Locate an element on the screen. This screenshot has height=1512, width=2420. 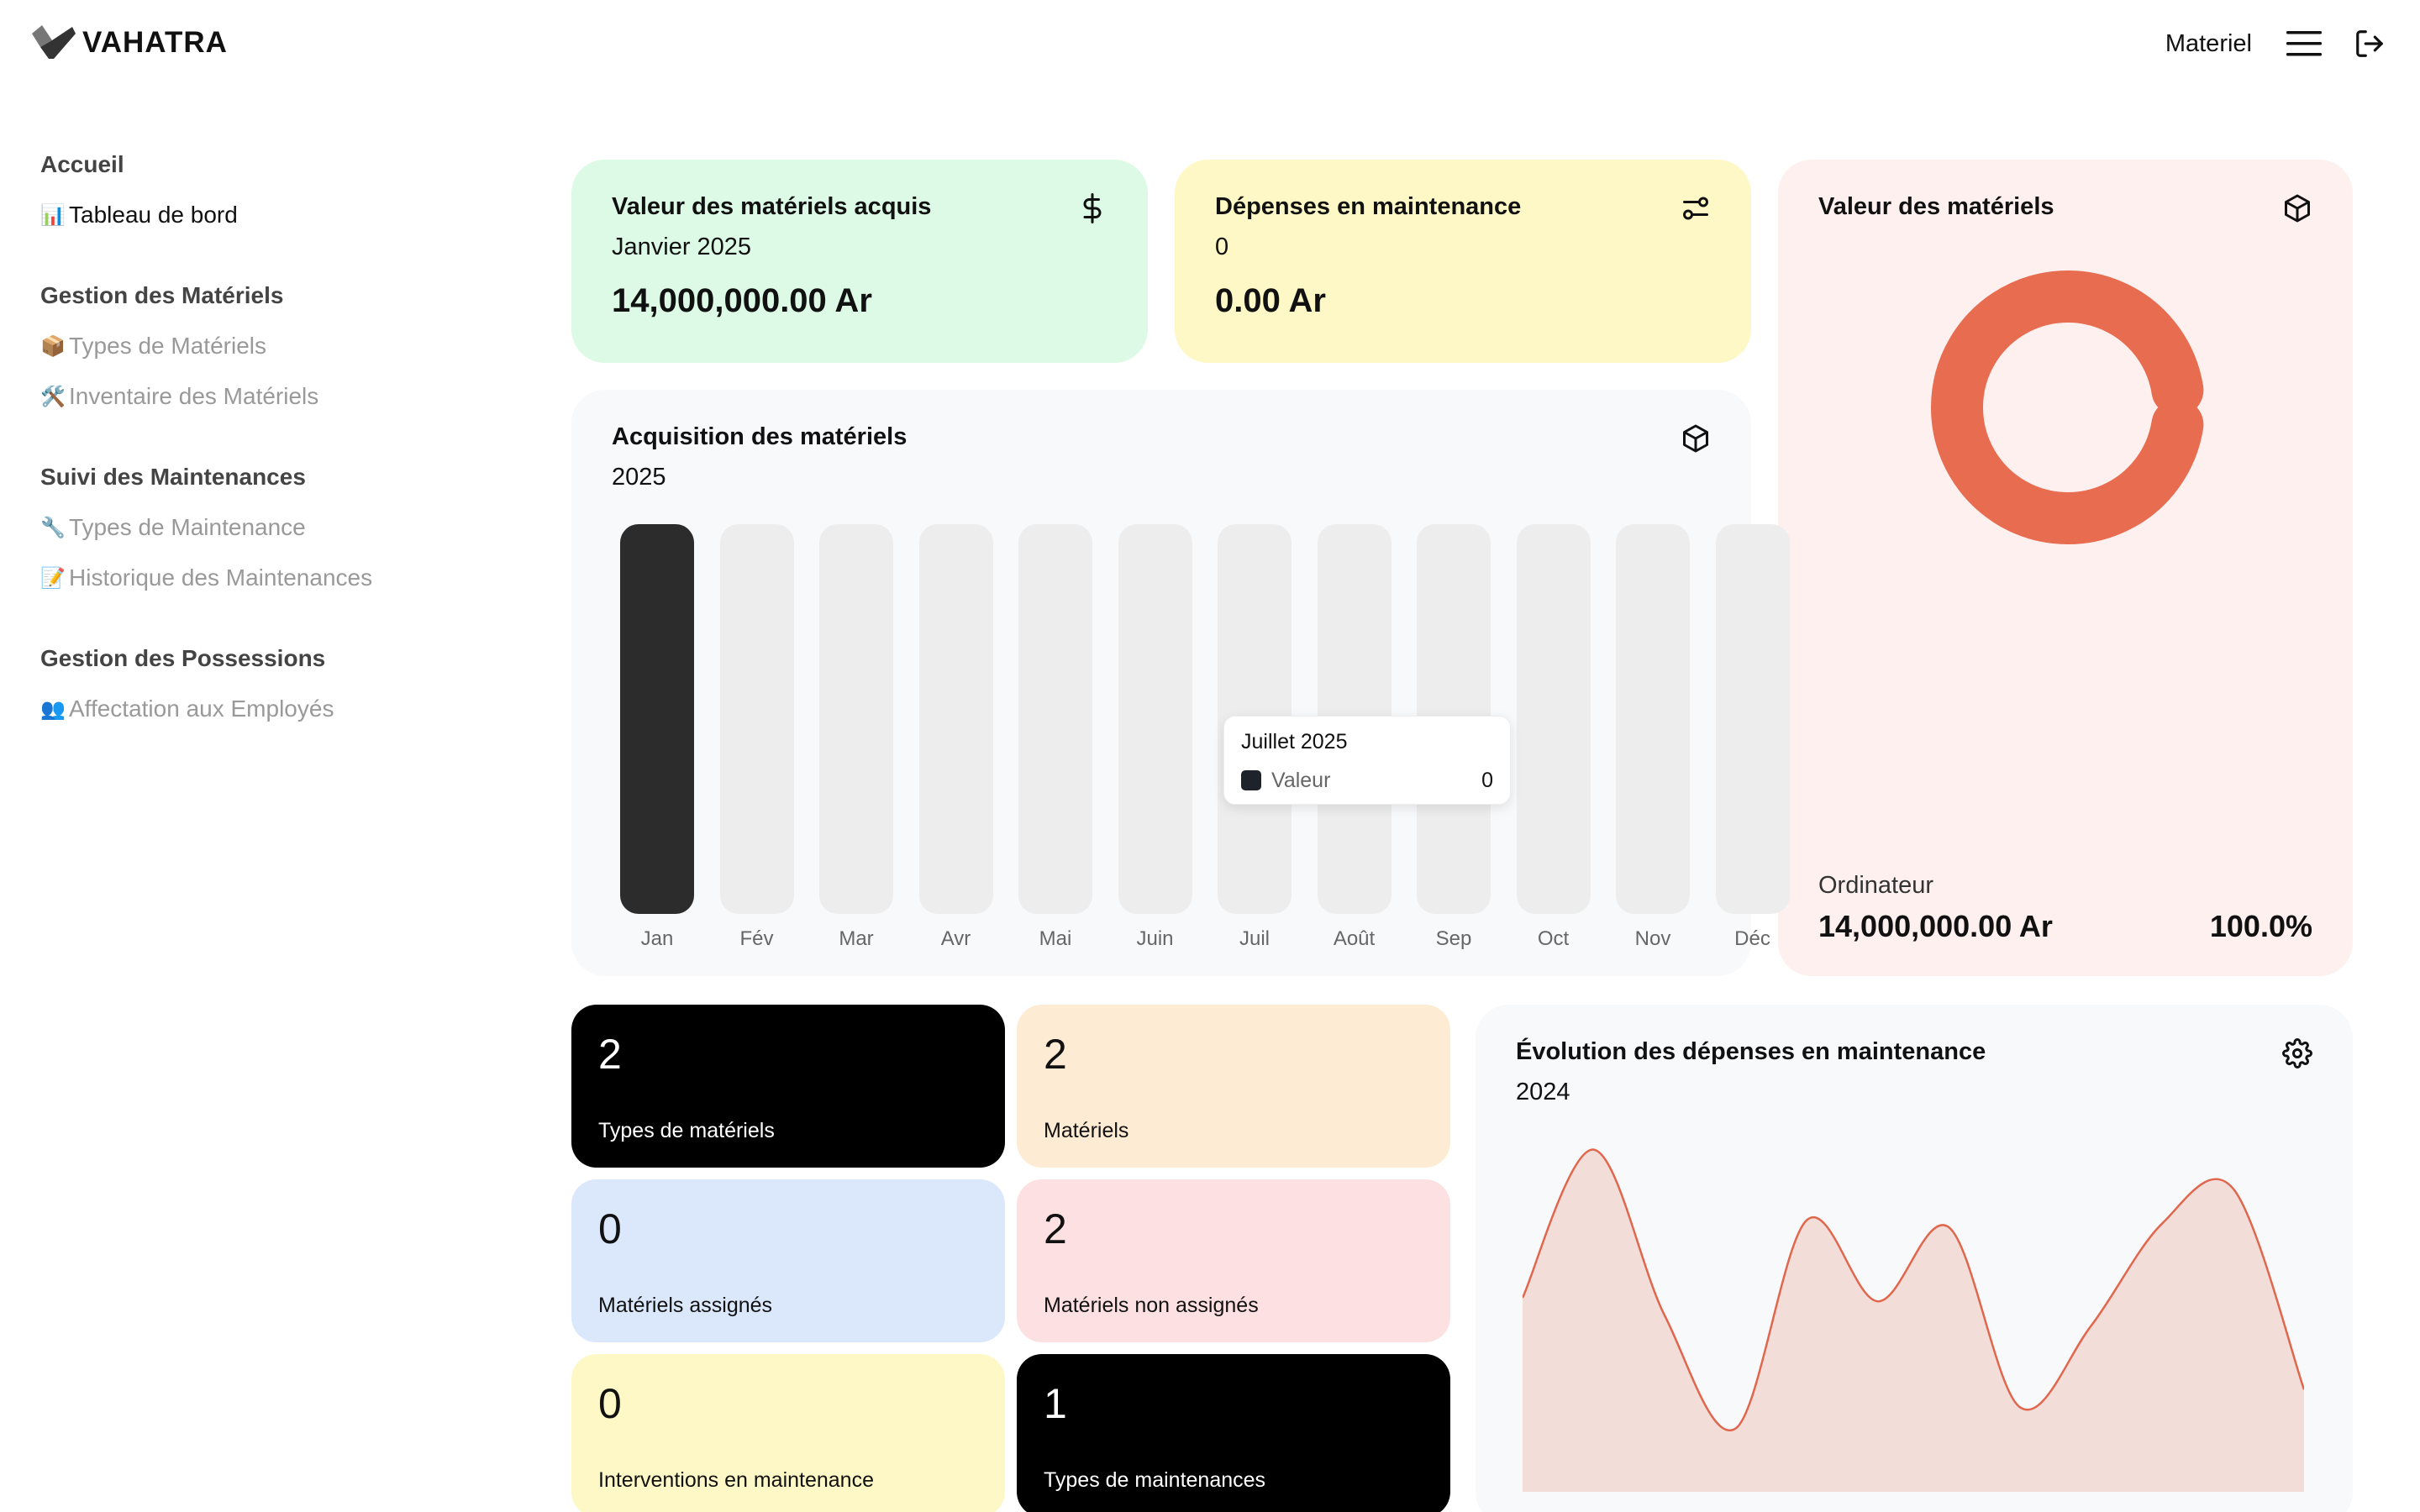
logout-icon is located at coordinates (2369, 43).